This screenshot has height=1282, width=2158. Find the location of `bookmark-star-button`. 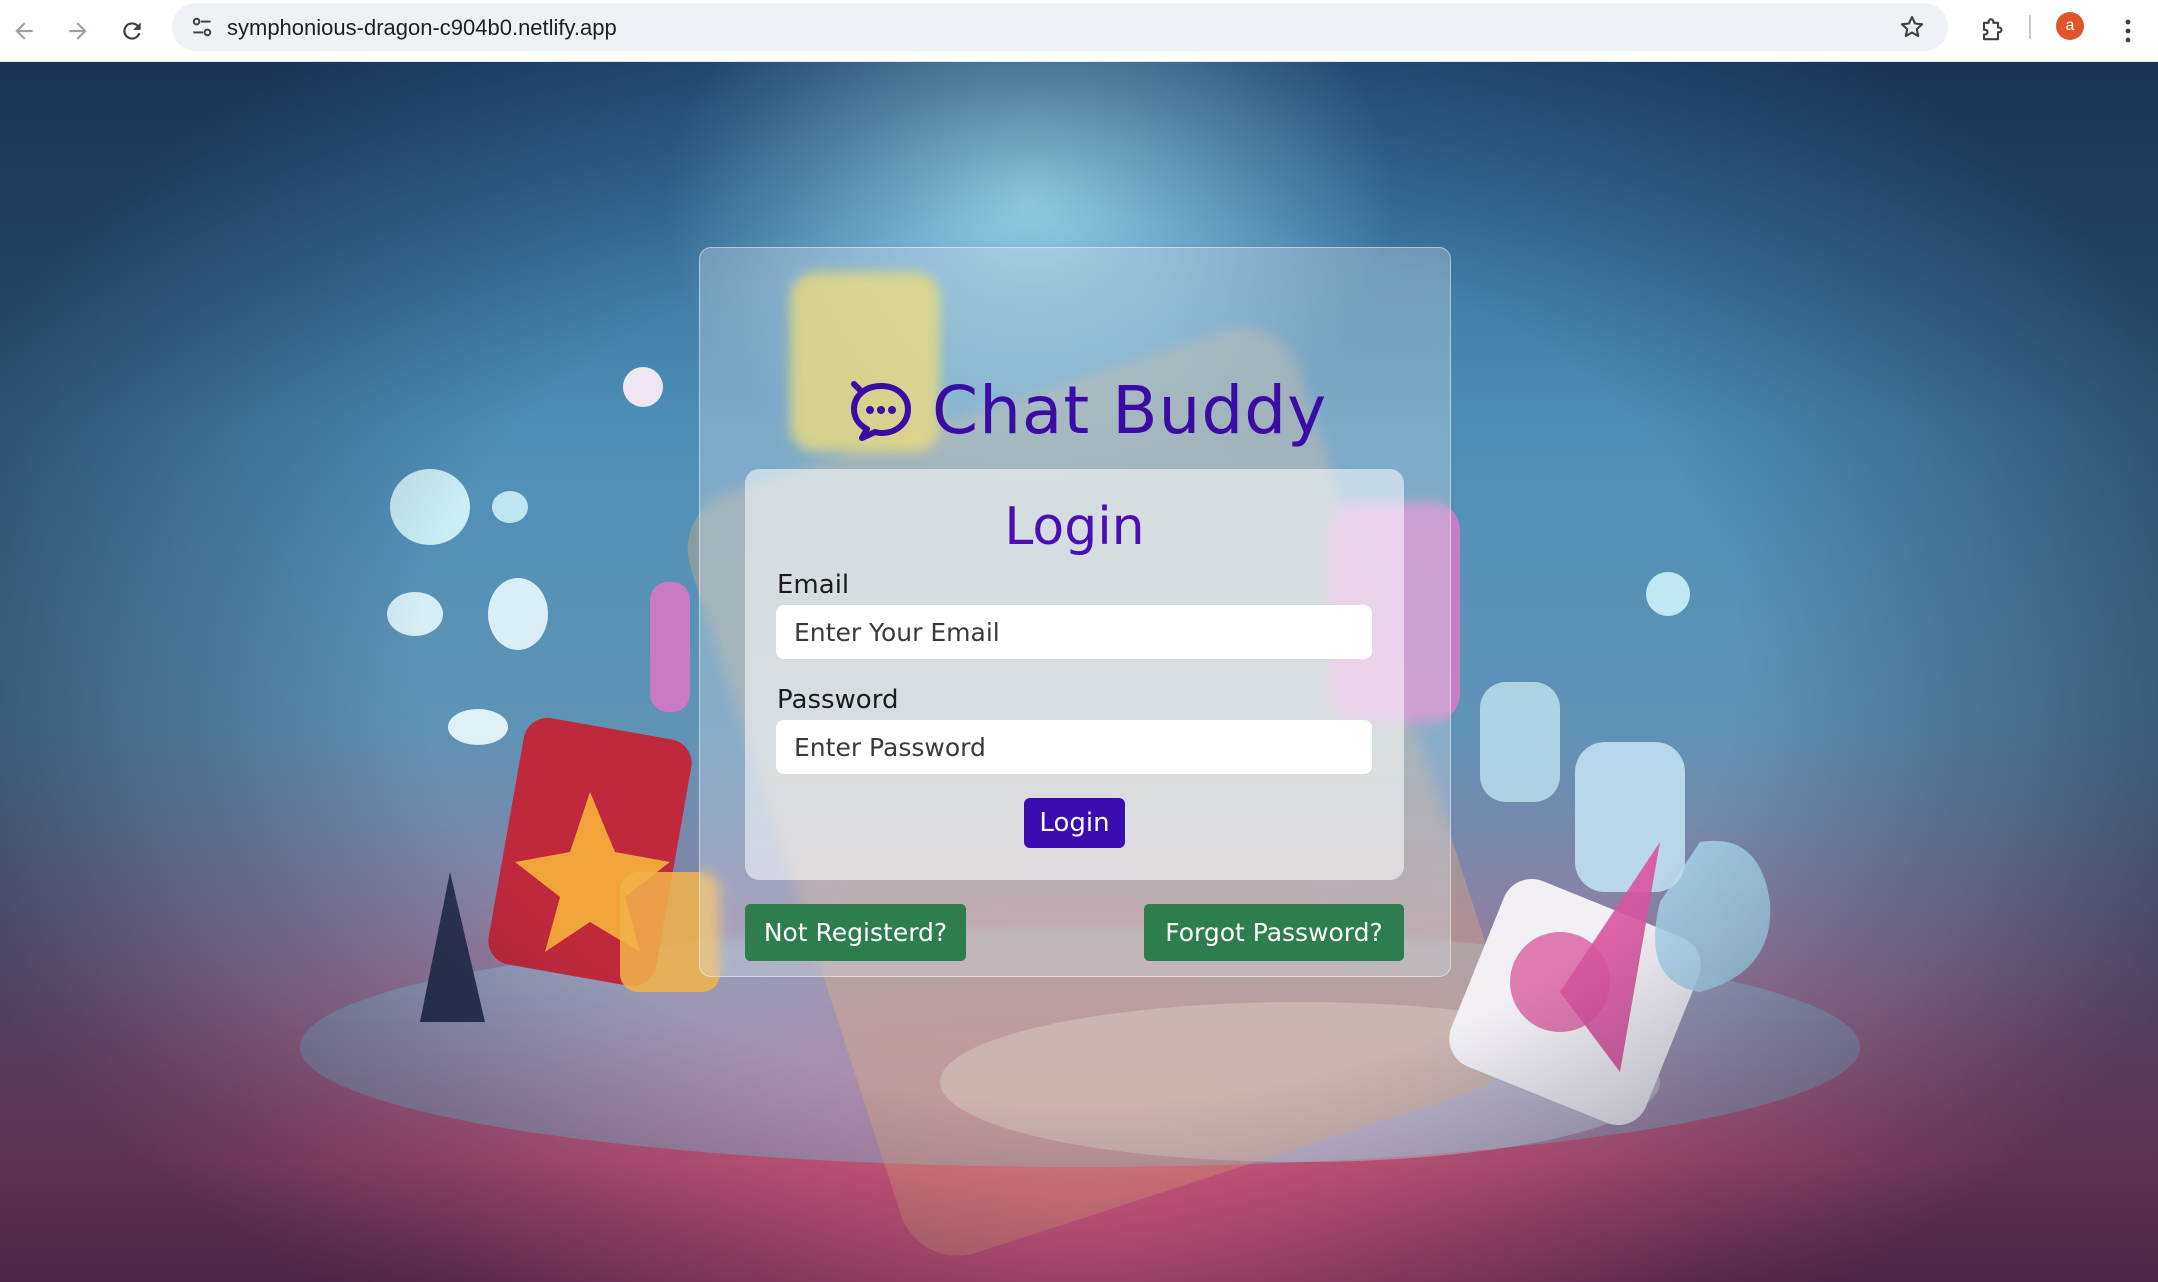

bookmark-star-button is located at coordinates (1912, 27).